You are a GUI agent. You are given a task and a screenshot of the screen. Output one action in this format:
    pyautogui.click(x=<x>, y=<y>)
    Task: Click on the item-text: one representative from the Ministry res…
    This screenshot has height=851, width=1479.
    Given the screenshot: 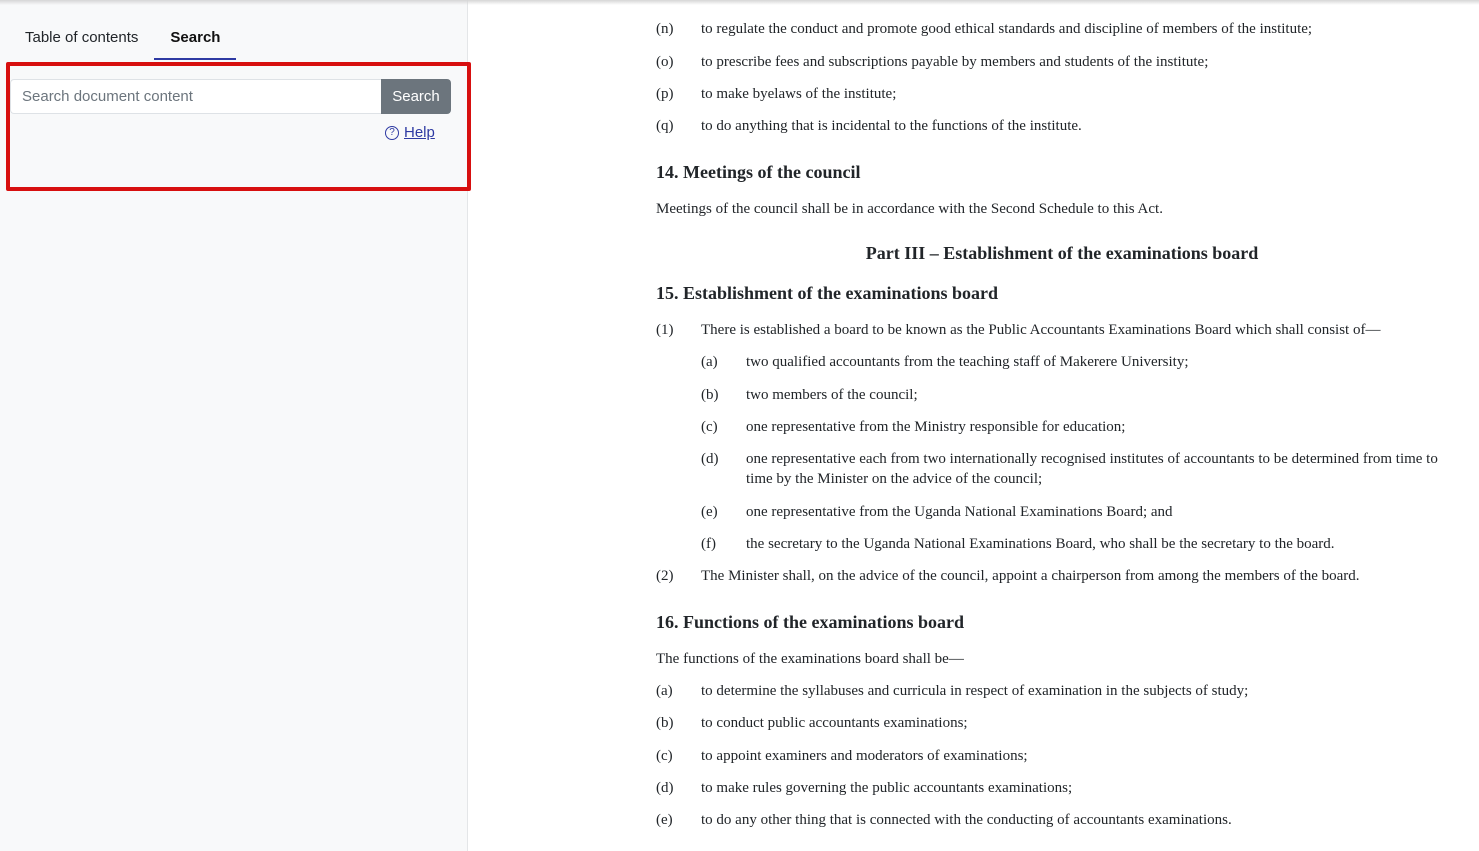 What is the action you would take?
    pyautogui.click(x=936, y=427)
    